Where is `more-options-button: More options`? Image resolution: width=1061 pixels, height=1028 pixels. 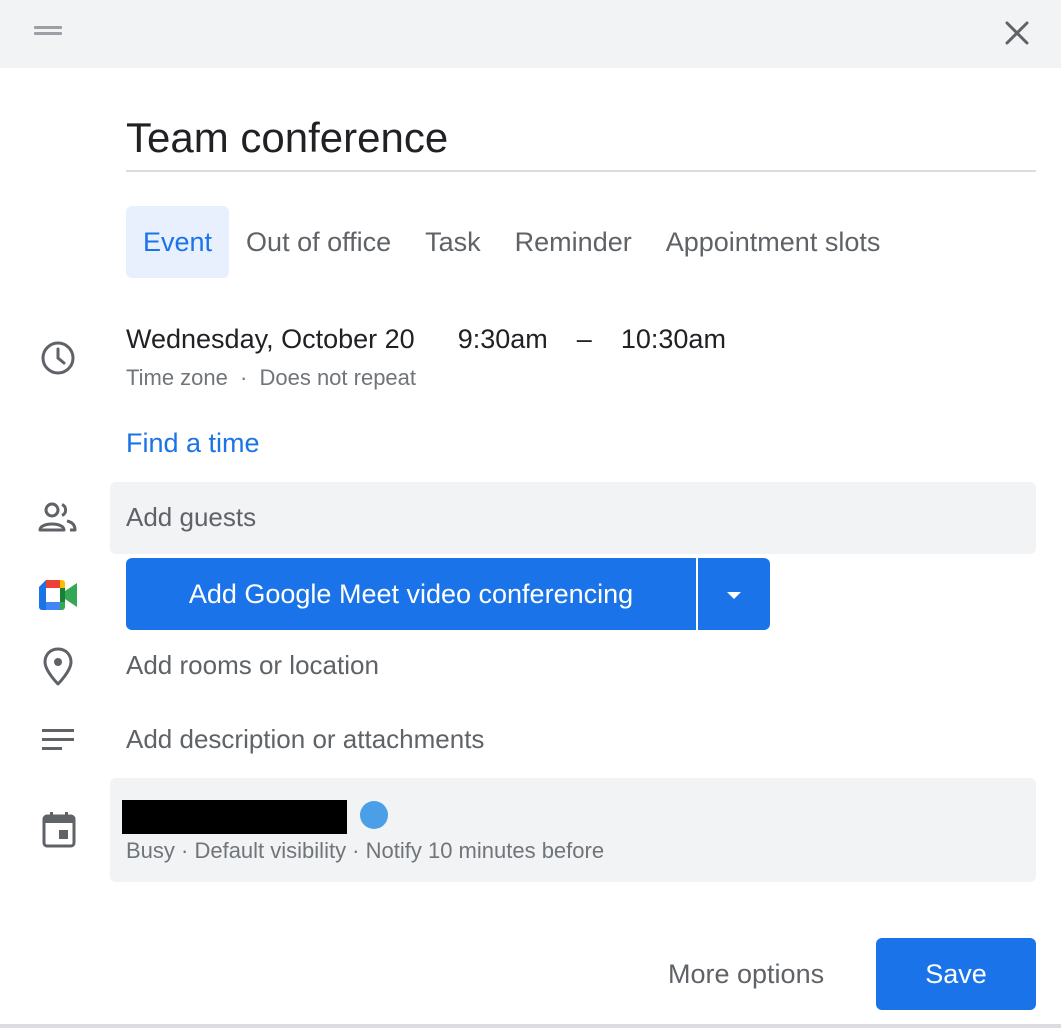
more-options-button: More options is located at coordinates (746, 974).